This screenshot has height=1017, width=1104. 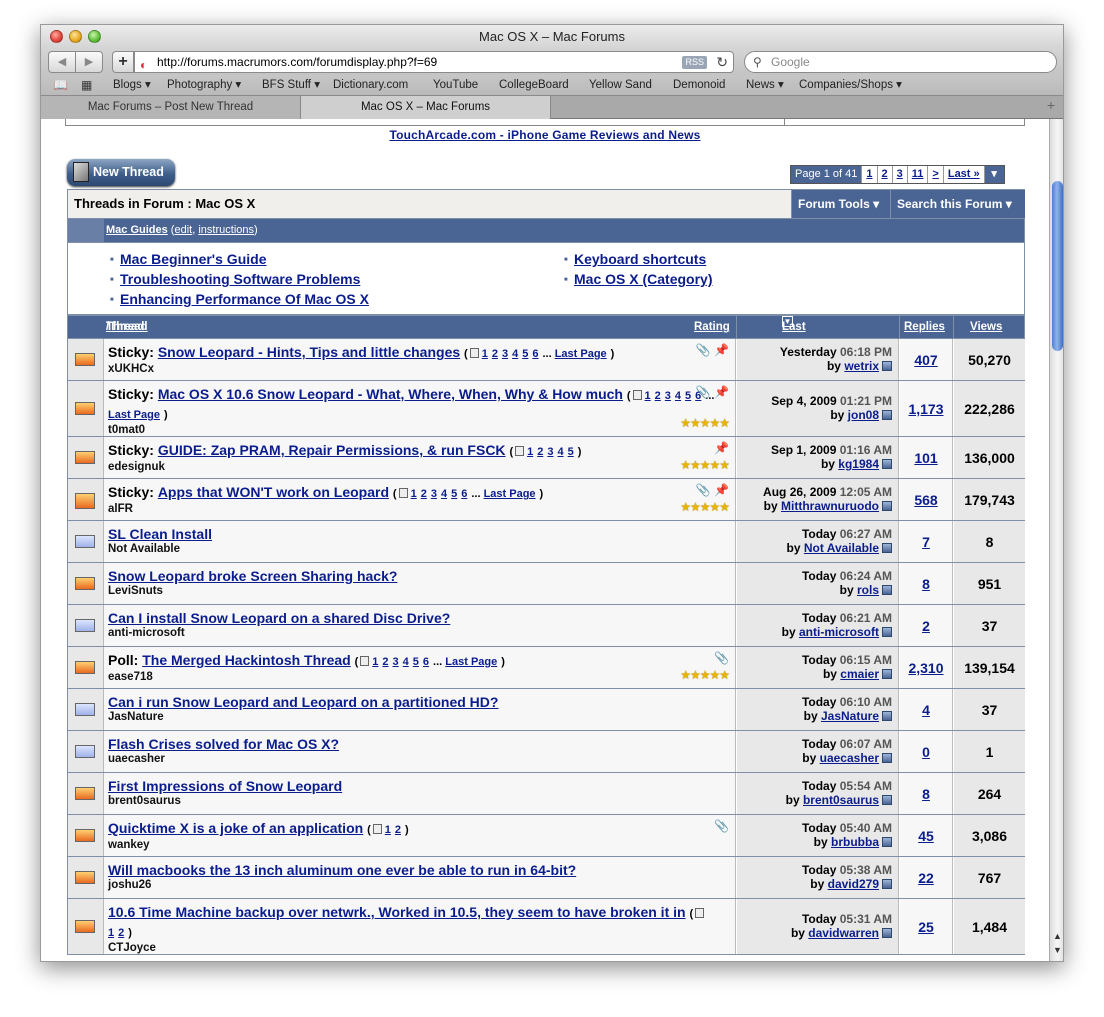 I want to click on last-poster-link: Not Available, so click(x=841, y=548).